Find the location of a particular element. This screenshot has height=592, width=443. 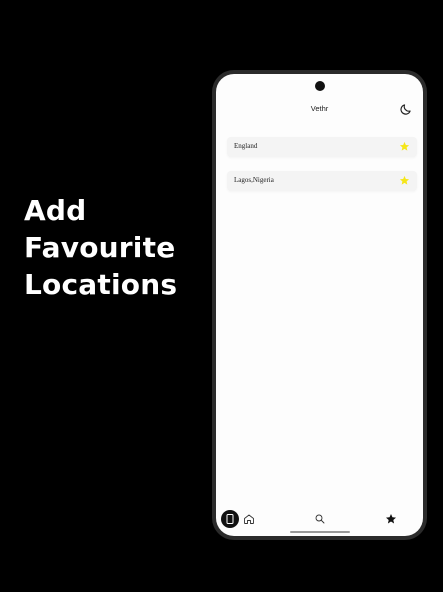

floating-action-button is located at coordinates (230, 519).